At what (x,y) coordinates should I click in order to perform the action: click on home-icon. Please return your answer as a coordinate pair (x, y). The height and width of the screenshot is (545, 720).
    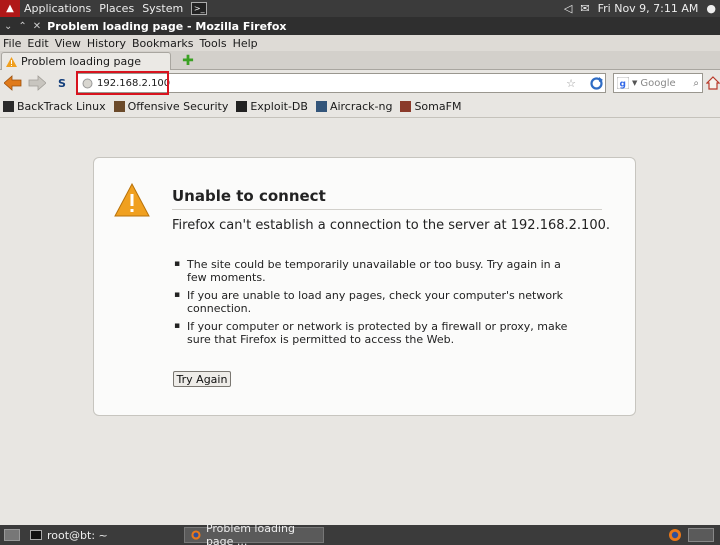
    Looking at the image, I should click on (713, 83).